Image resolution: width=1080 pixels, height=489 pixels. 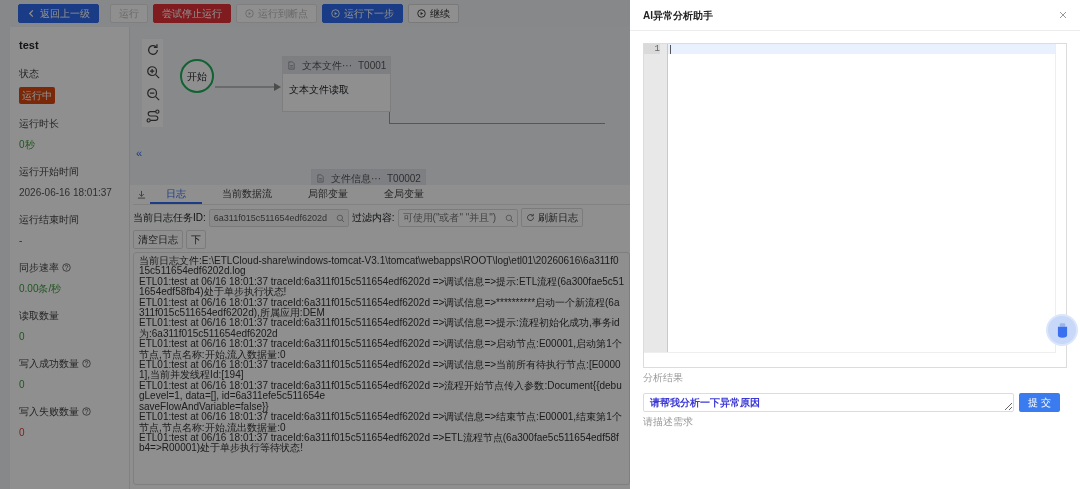 What do you see at coordinates (457, 217) in the screenshot?
I see `filter-field: 可使用("或者" "并且")` at bounding box center [457, 217].